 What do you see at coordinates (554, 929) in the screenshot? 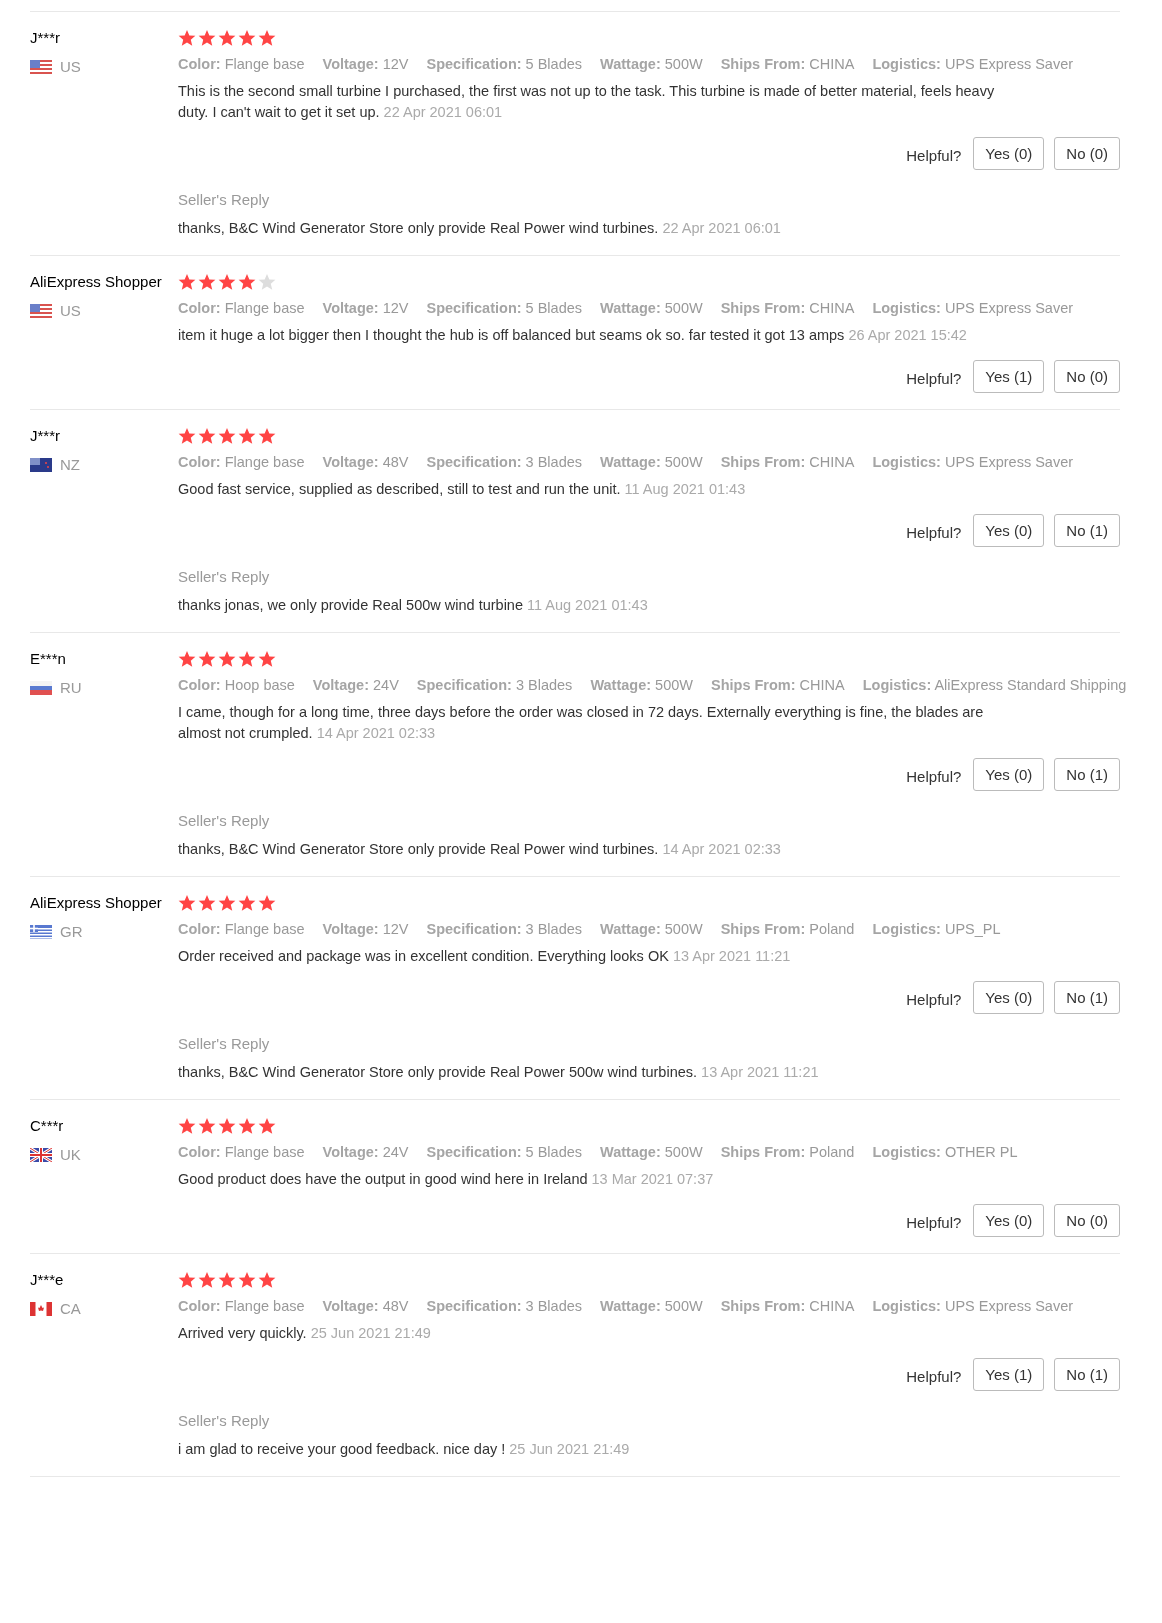
I see `attribute-value: 3 Blades` at bounding box center [554, 929].